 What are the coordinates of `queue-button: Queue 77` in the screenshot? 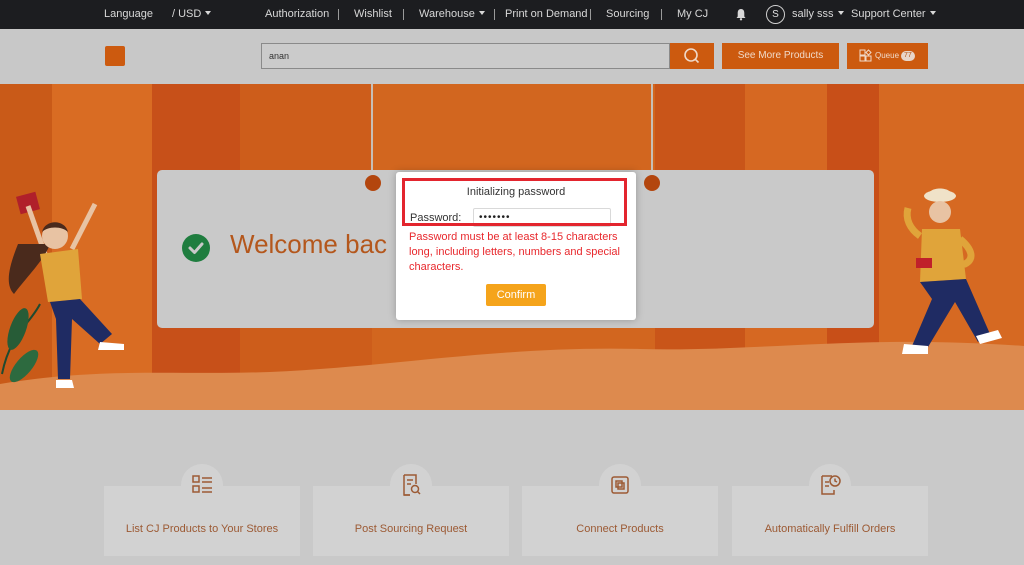 It's located at (887, 56).